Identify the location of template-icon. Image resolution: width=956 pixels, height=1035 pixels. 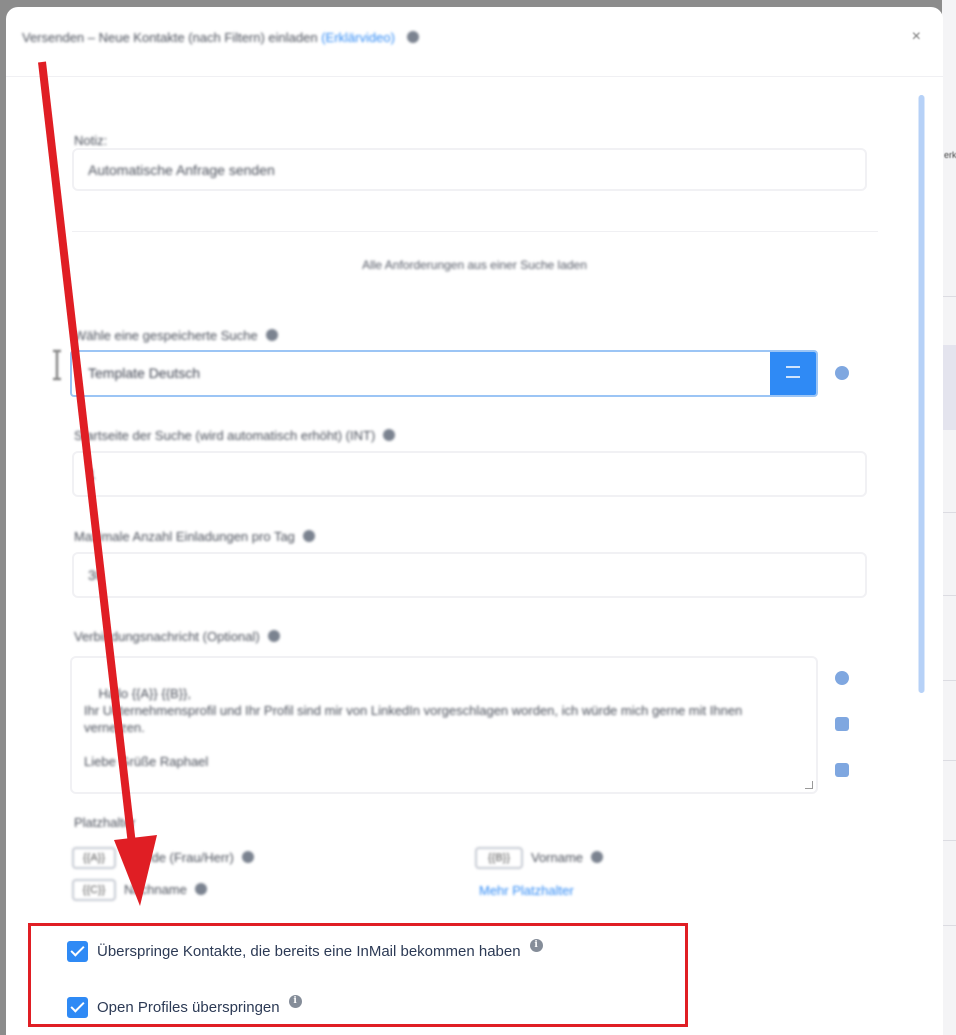
(842, 724).